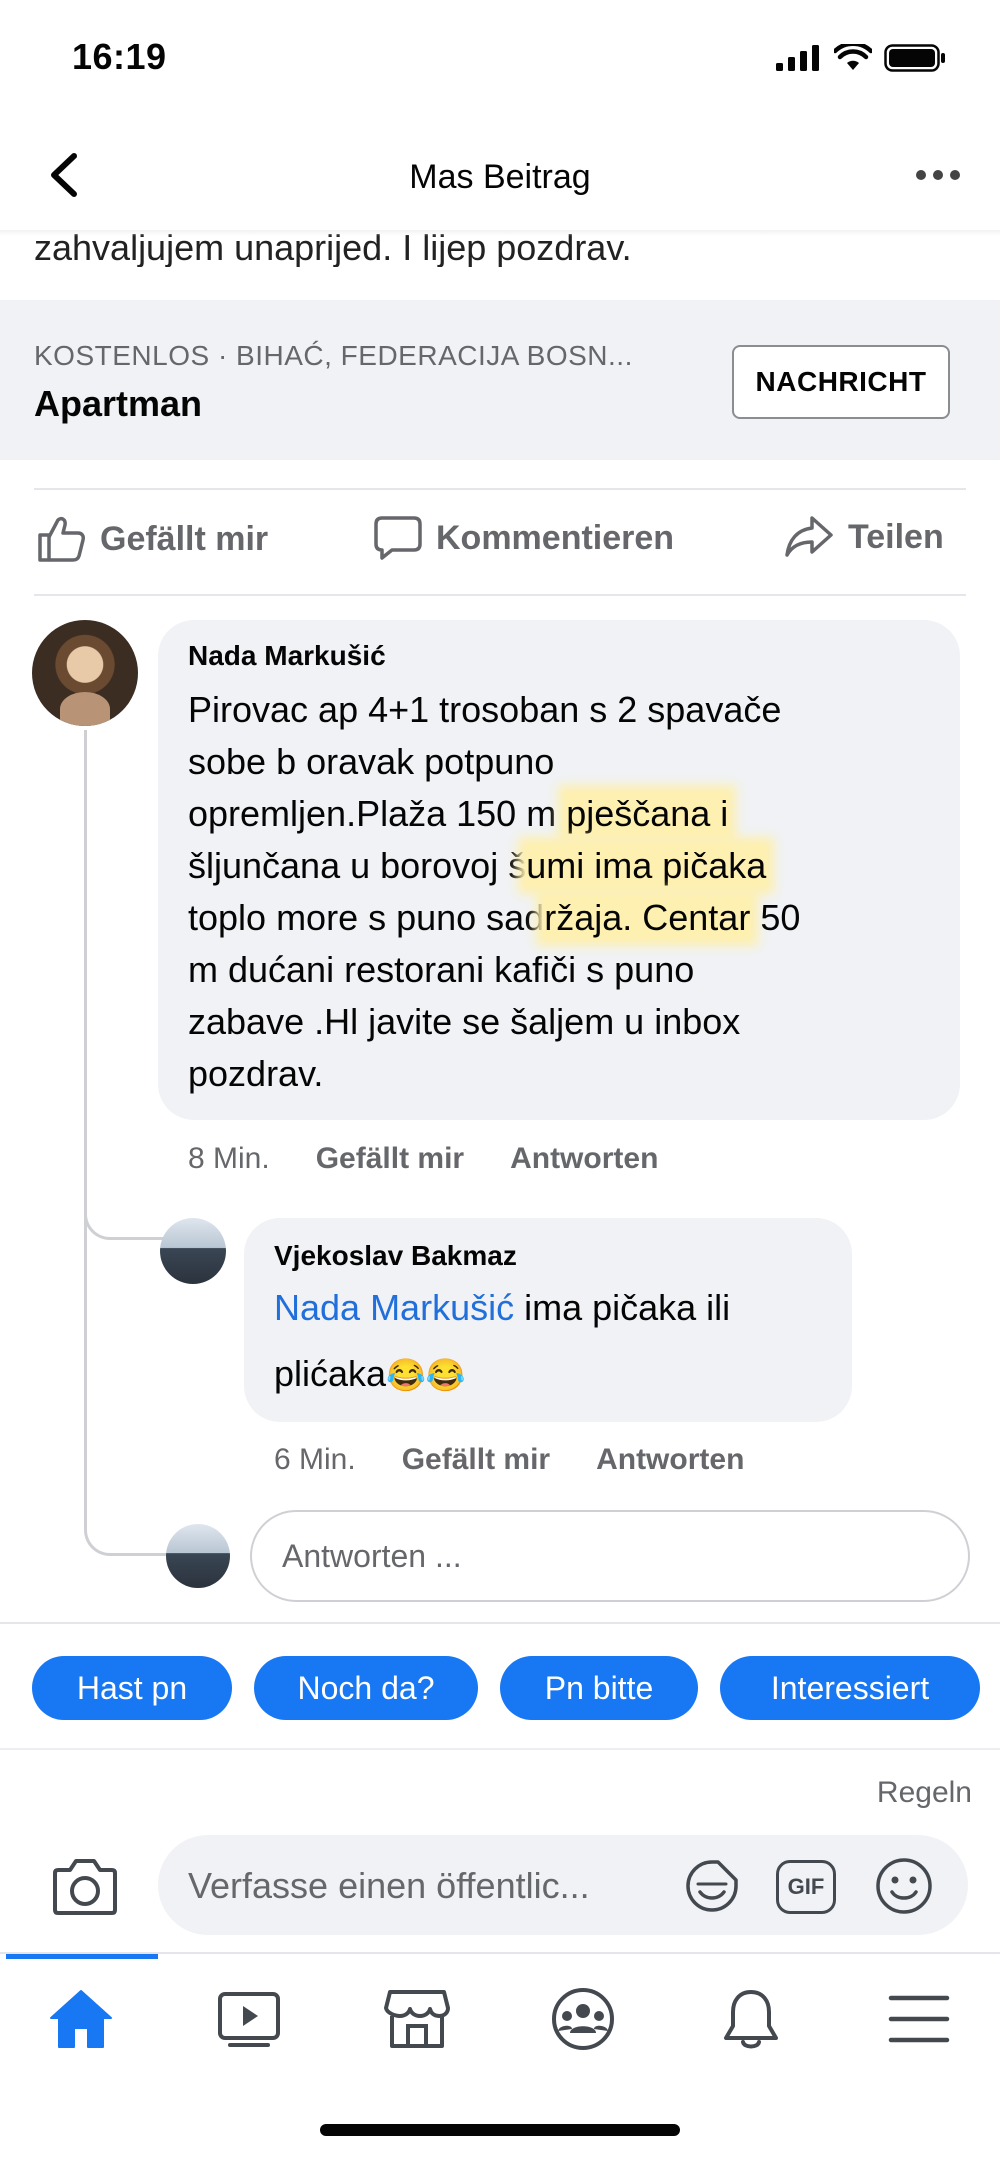  I want to click on quick-reply-chip: Interessiert, so click(850, 1688).